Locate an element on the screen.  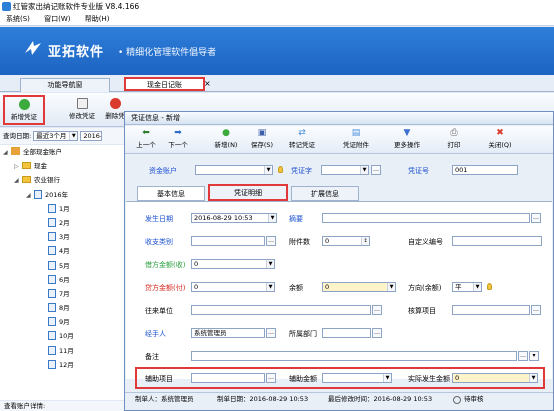
menu-help: 帮助(H) is located at coordinates (97, 19).